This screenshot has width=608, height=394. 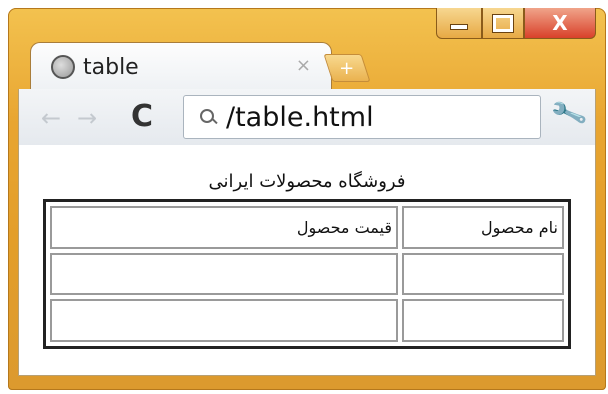 What do you see at coordinates (303, 65) in the screenshot?
I see `tab-close-icon: ×` at bounding box center [303, 65].